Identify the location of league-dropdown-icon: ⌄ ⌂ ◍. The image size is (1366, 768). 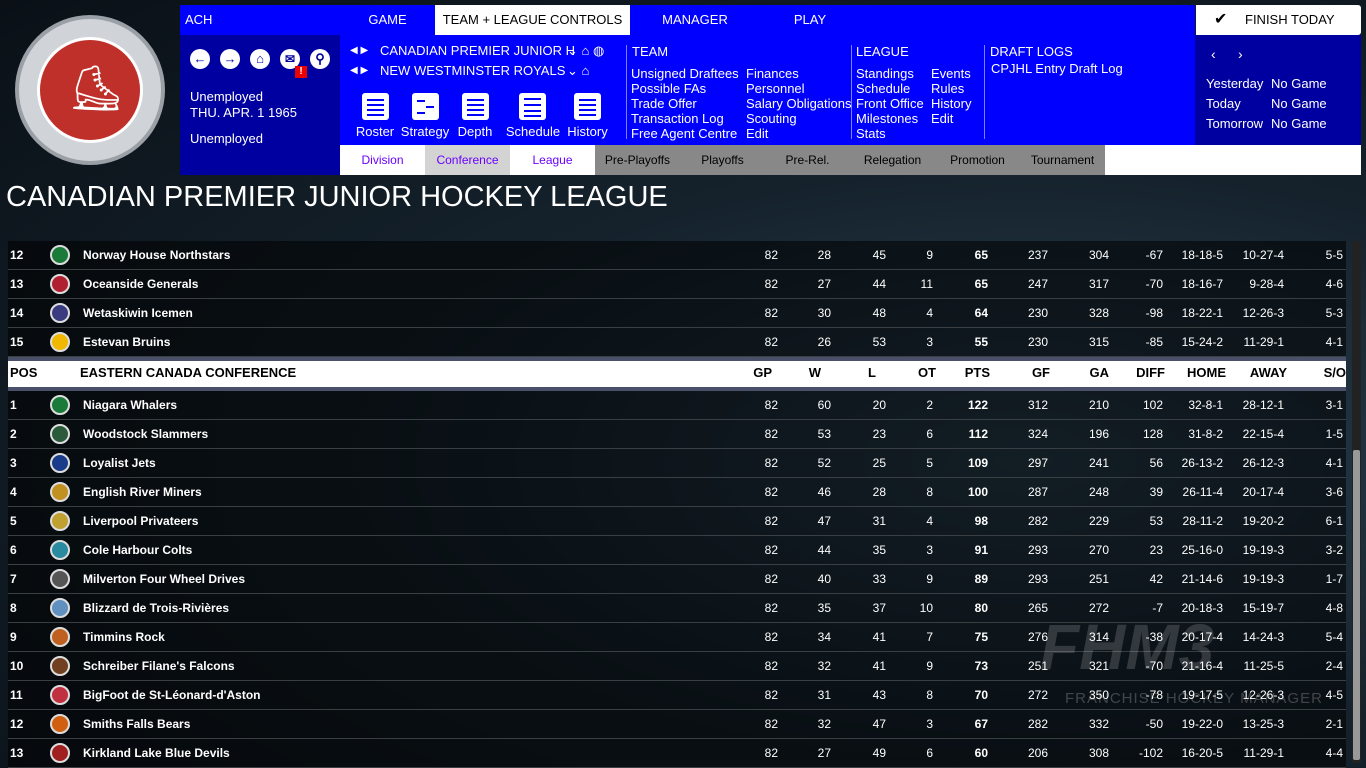
(585, 50).